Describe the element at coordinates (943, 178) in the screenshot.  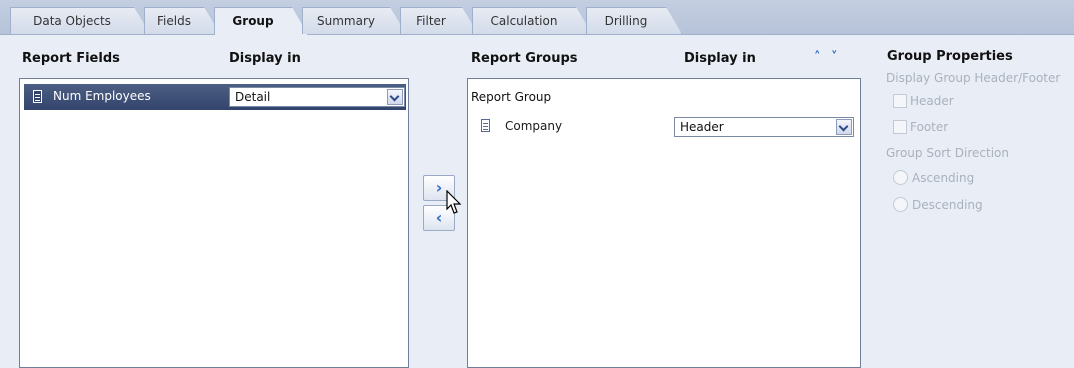
I see `ascending-label: Ascending` at that location.